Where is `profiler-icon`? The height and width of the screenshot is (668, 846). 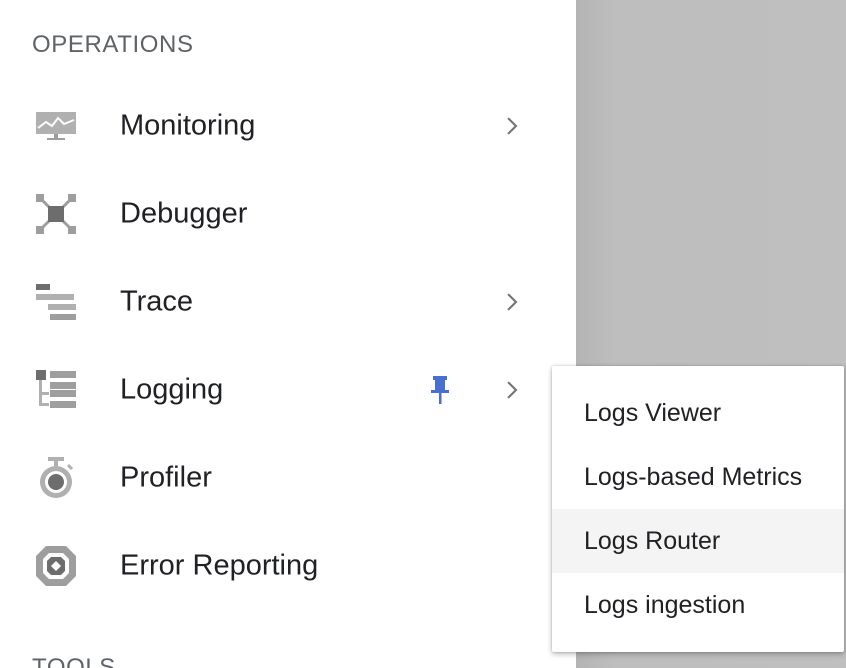
profiler-icon is located at coordinates (56, 478).